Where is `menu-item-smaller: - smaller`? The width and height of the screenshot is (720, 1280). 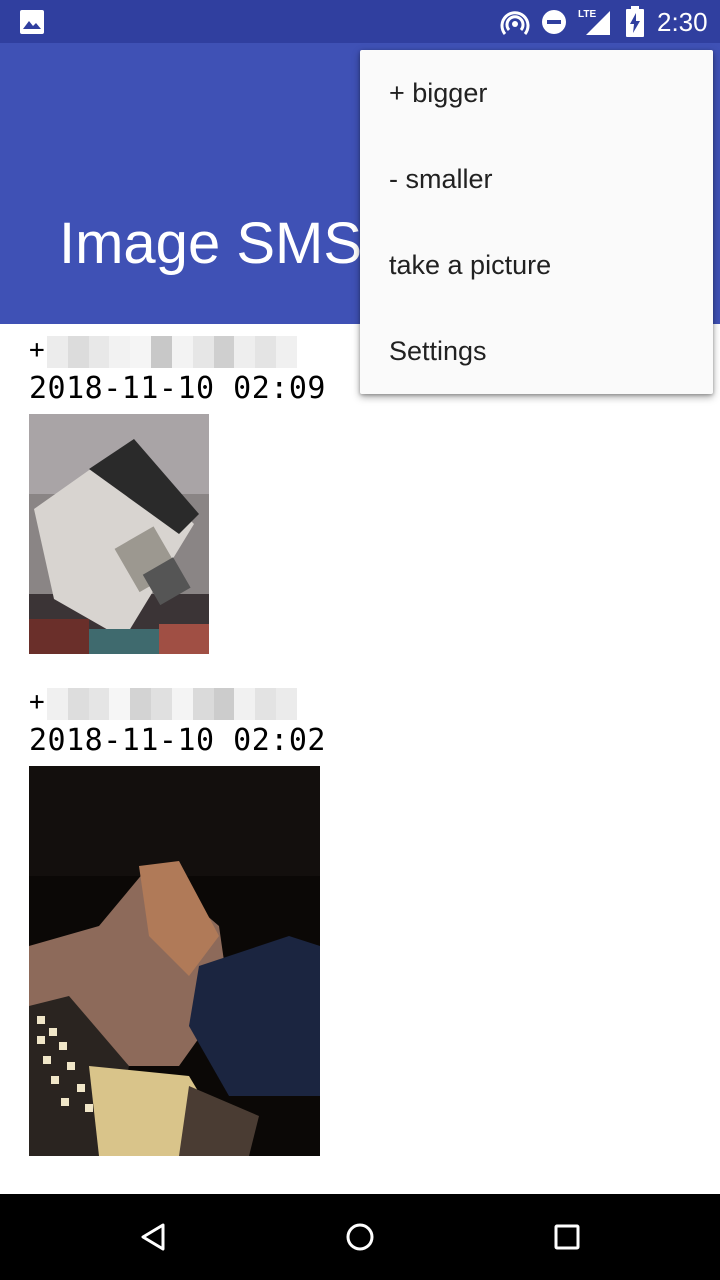 menu-item-smaller: - smaller is located at coordinates (536, 179).